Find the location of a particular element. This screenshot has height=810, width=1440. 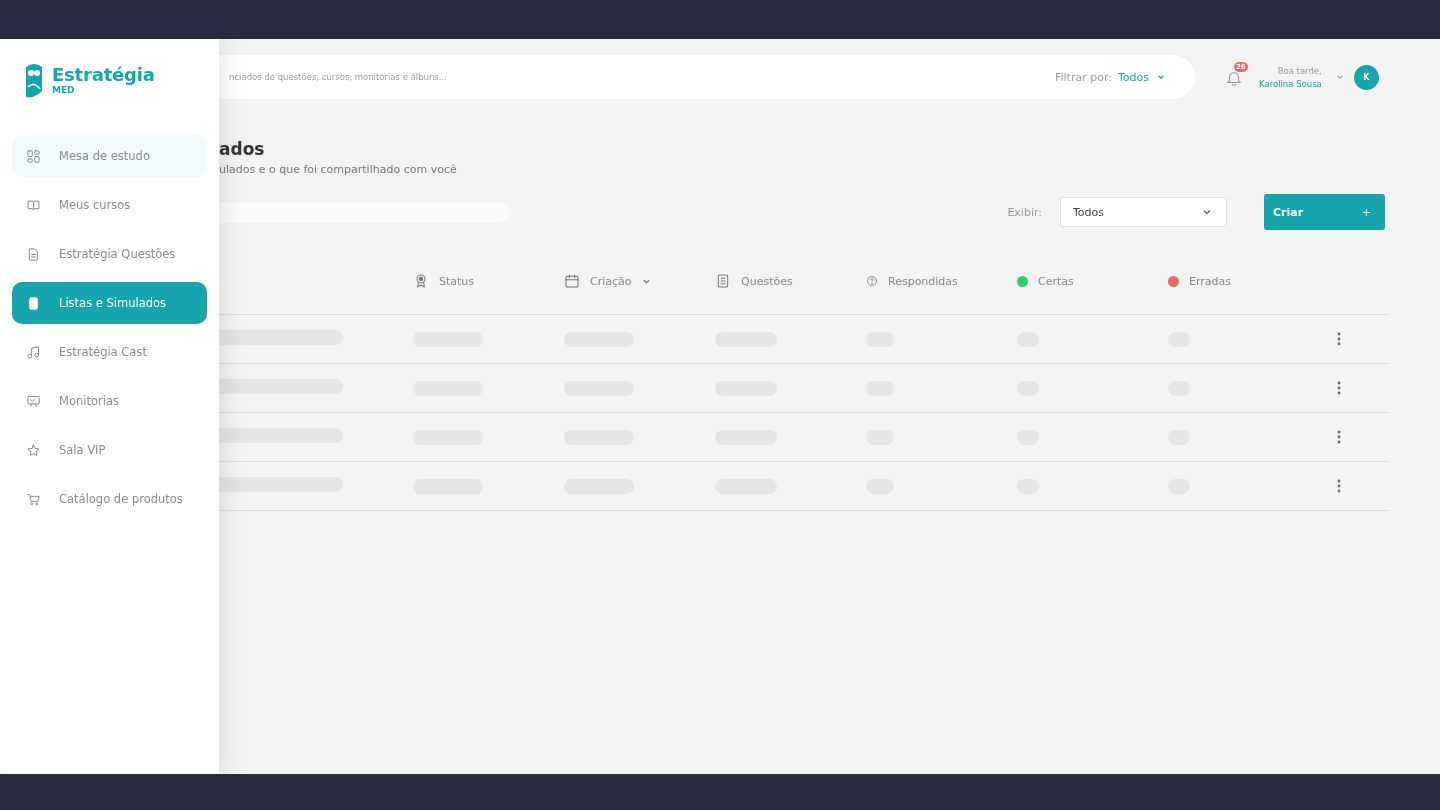

column-header: Respondidas is located at coordinates (923, 281).